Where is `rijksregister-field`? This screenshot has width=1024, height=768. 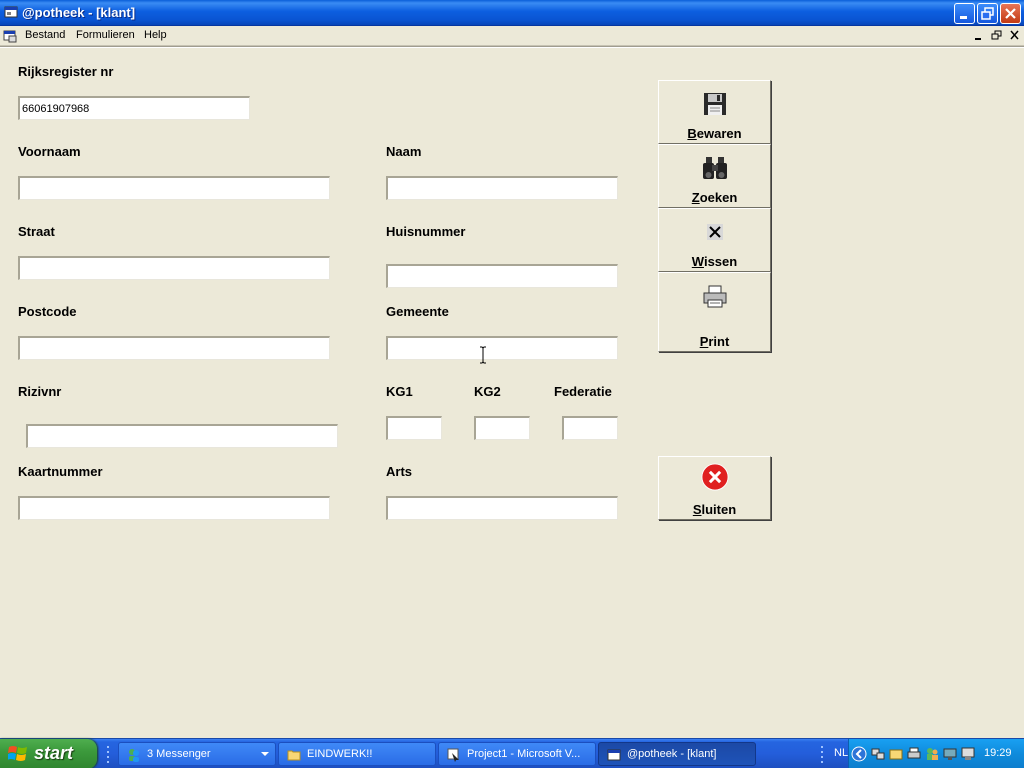
rijksregister-field is located at coordinates (134, 108).